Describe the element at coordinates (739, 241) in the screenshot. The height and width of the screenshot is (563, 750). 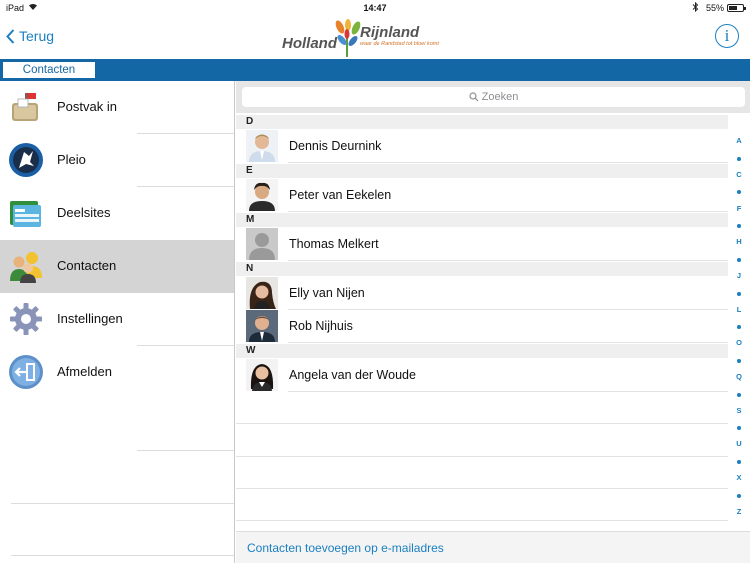
I see `index-letter-h: H` at that location.